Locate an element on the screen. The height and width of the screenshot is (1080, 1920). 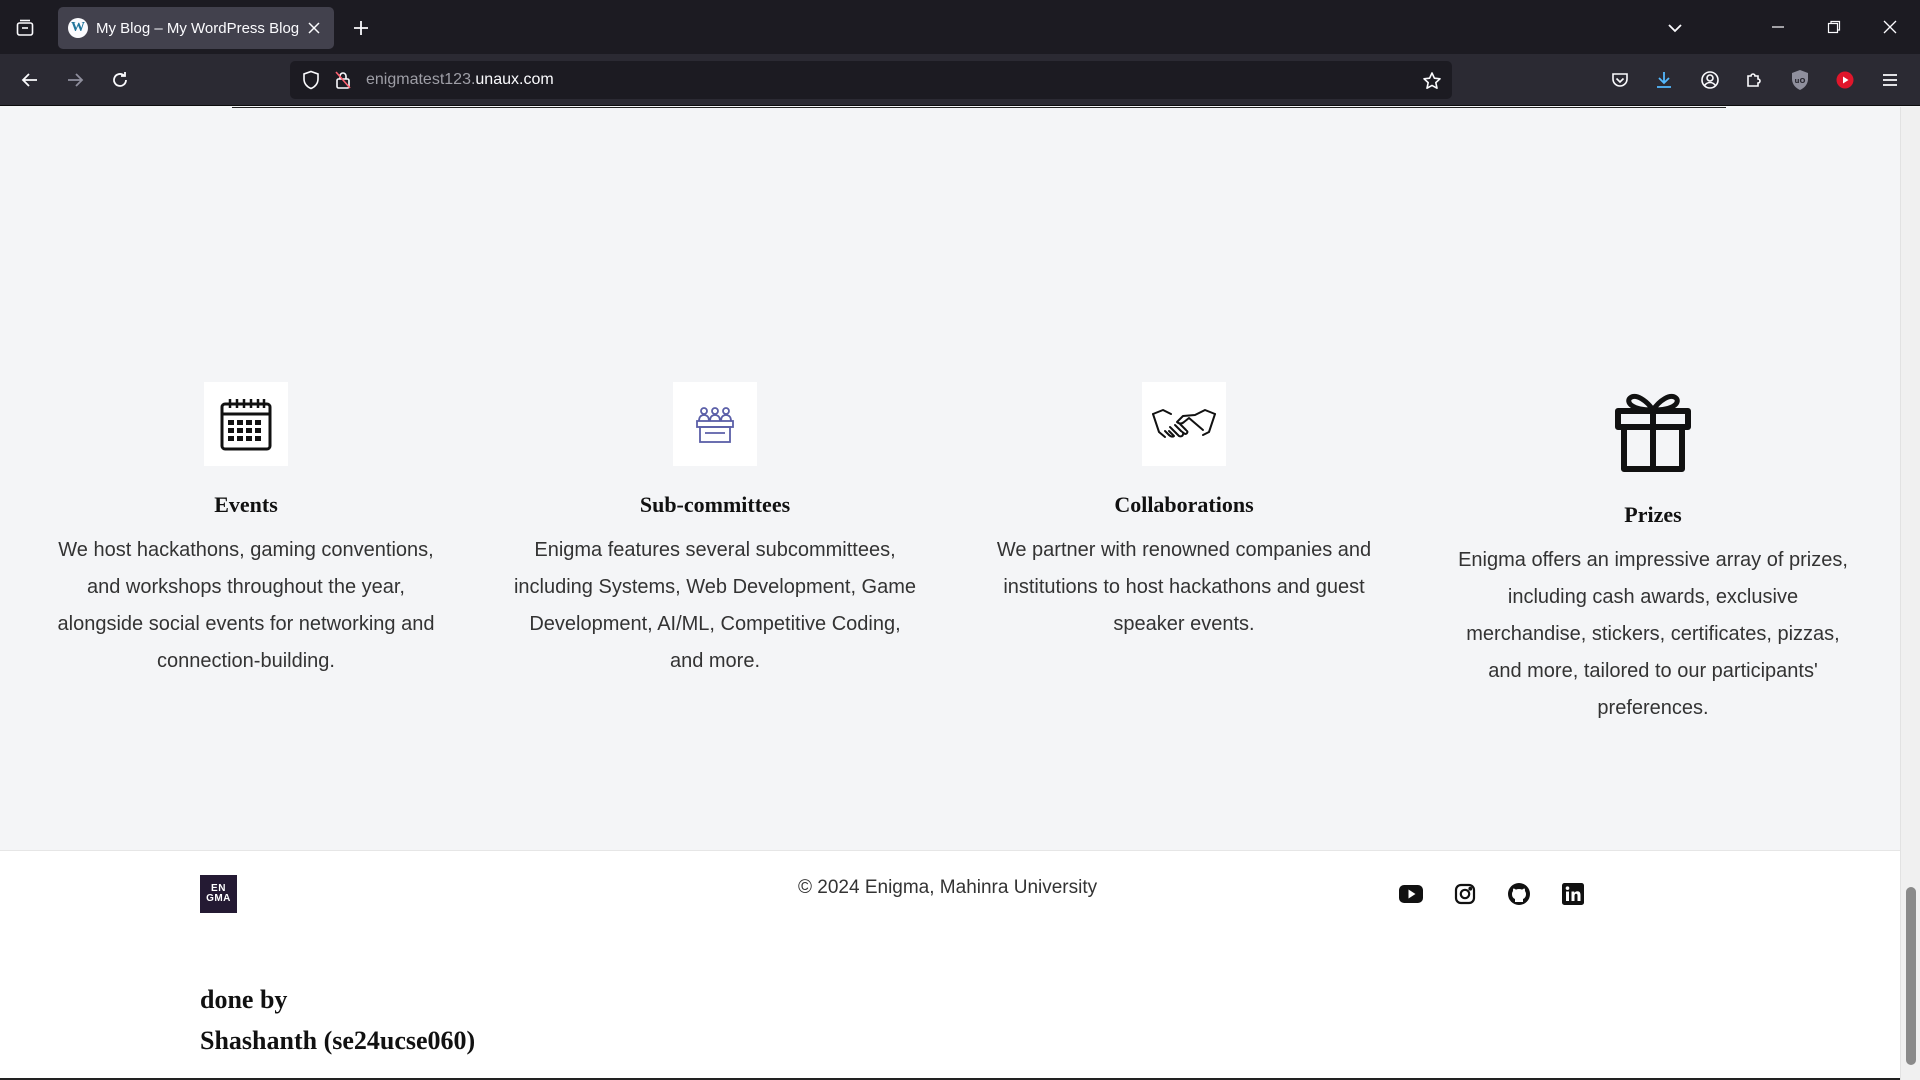
svg-text: uO is located at coordinates (1800, 81).